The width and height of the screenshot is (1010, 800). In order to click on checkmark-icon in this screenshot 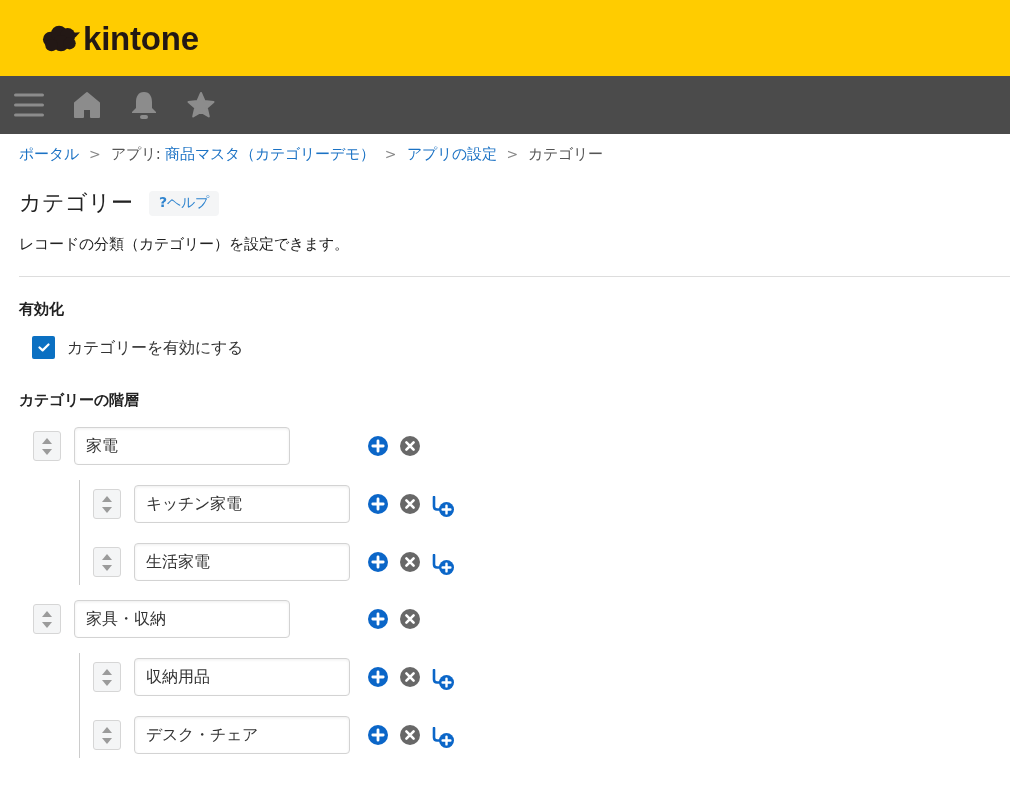, I will do `click(43, 347)`.